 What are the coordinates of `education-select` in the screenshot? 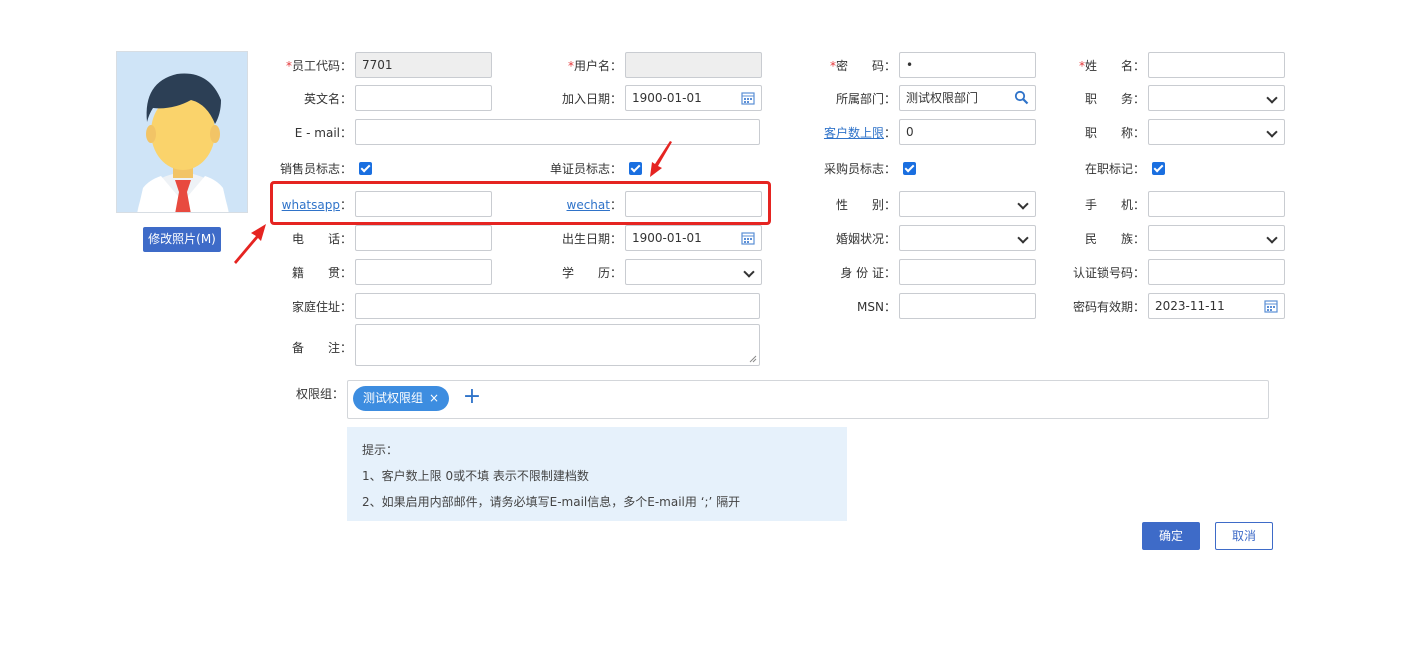 It's located at (693, 272).